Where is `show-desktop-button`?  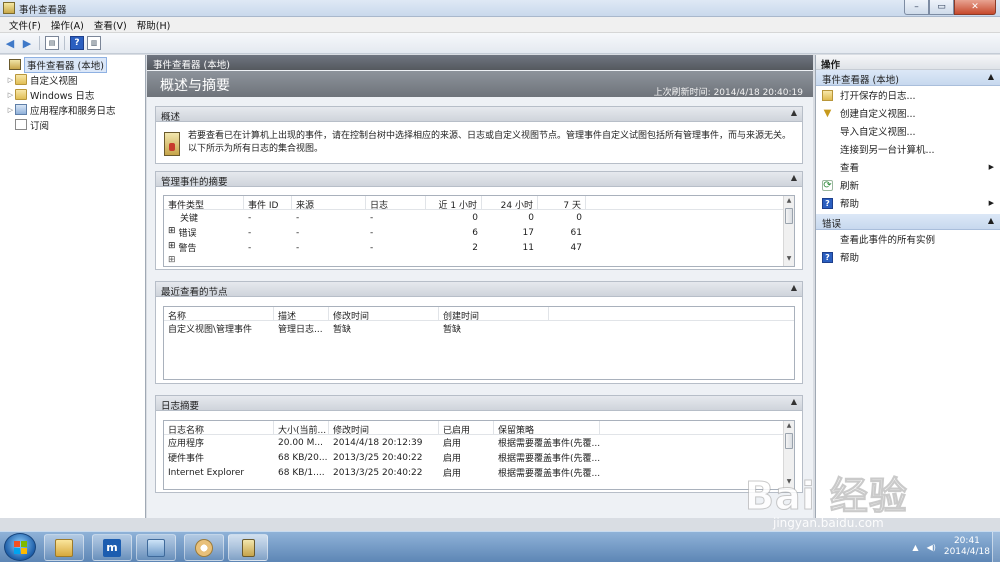
show-desktop-button is located at coordinates (996, 547).